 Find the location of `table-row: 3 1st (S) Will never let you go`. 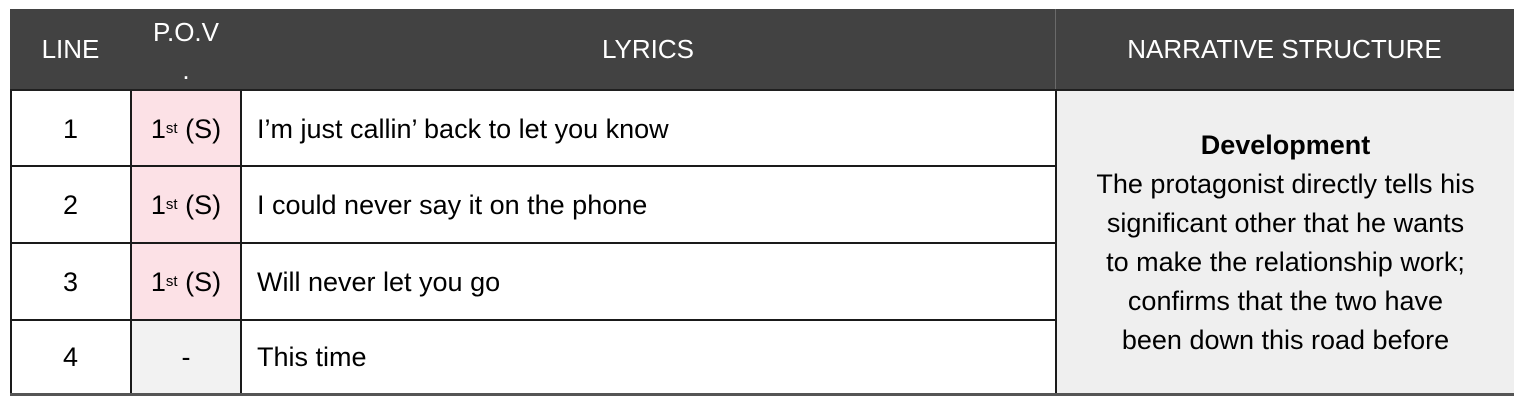

table-row: 3 1st (S) Will never let you go is located at coordinates (532, 282).